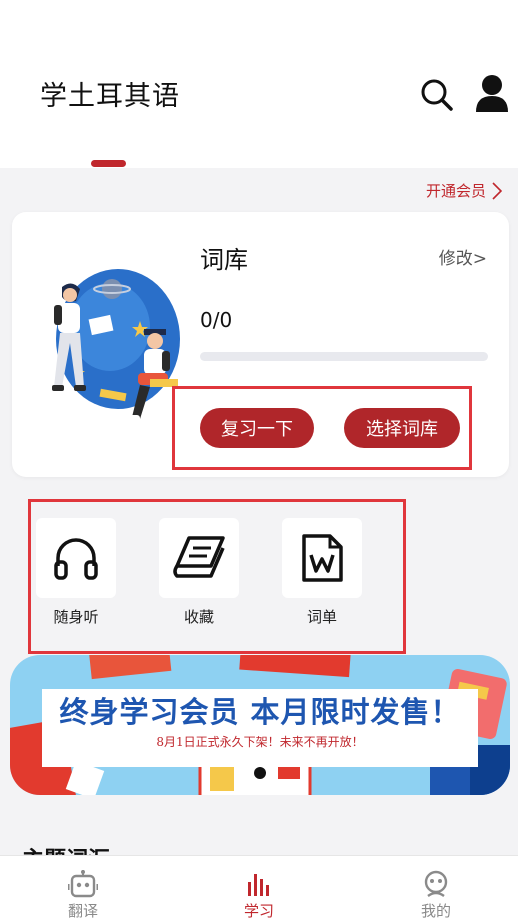  I want to click on nav-item-mine: 我的, so click(436, 895).